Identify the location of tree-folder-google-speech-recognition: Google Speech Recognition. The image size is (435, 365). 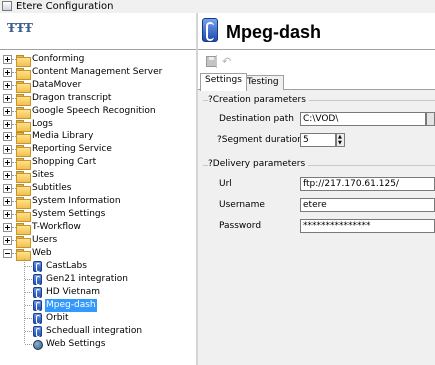
(98, 112).